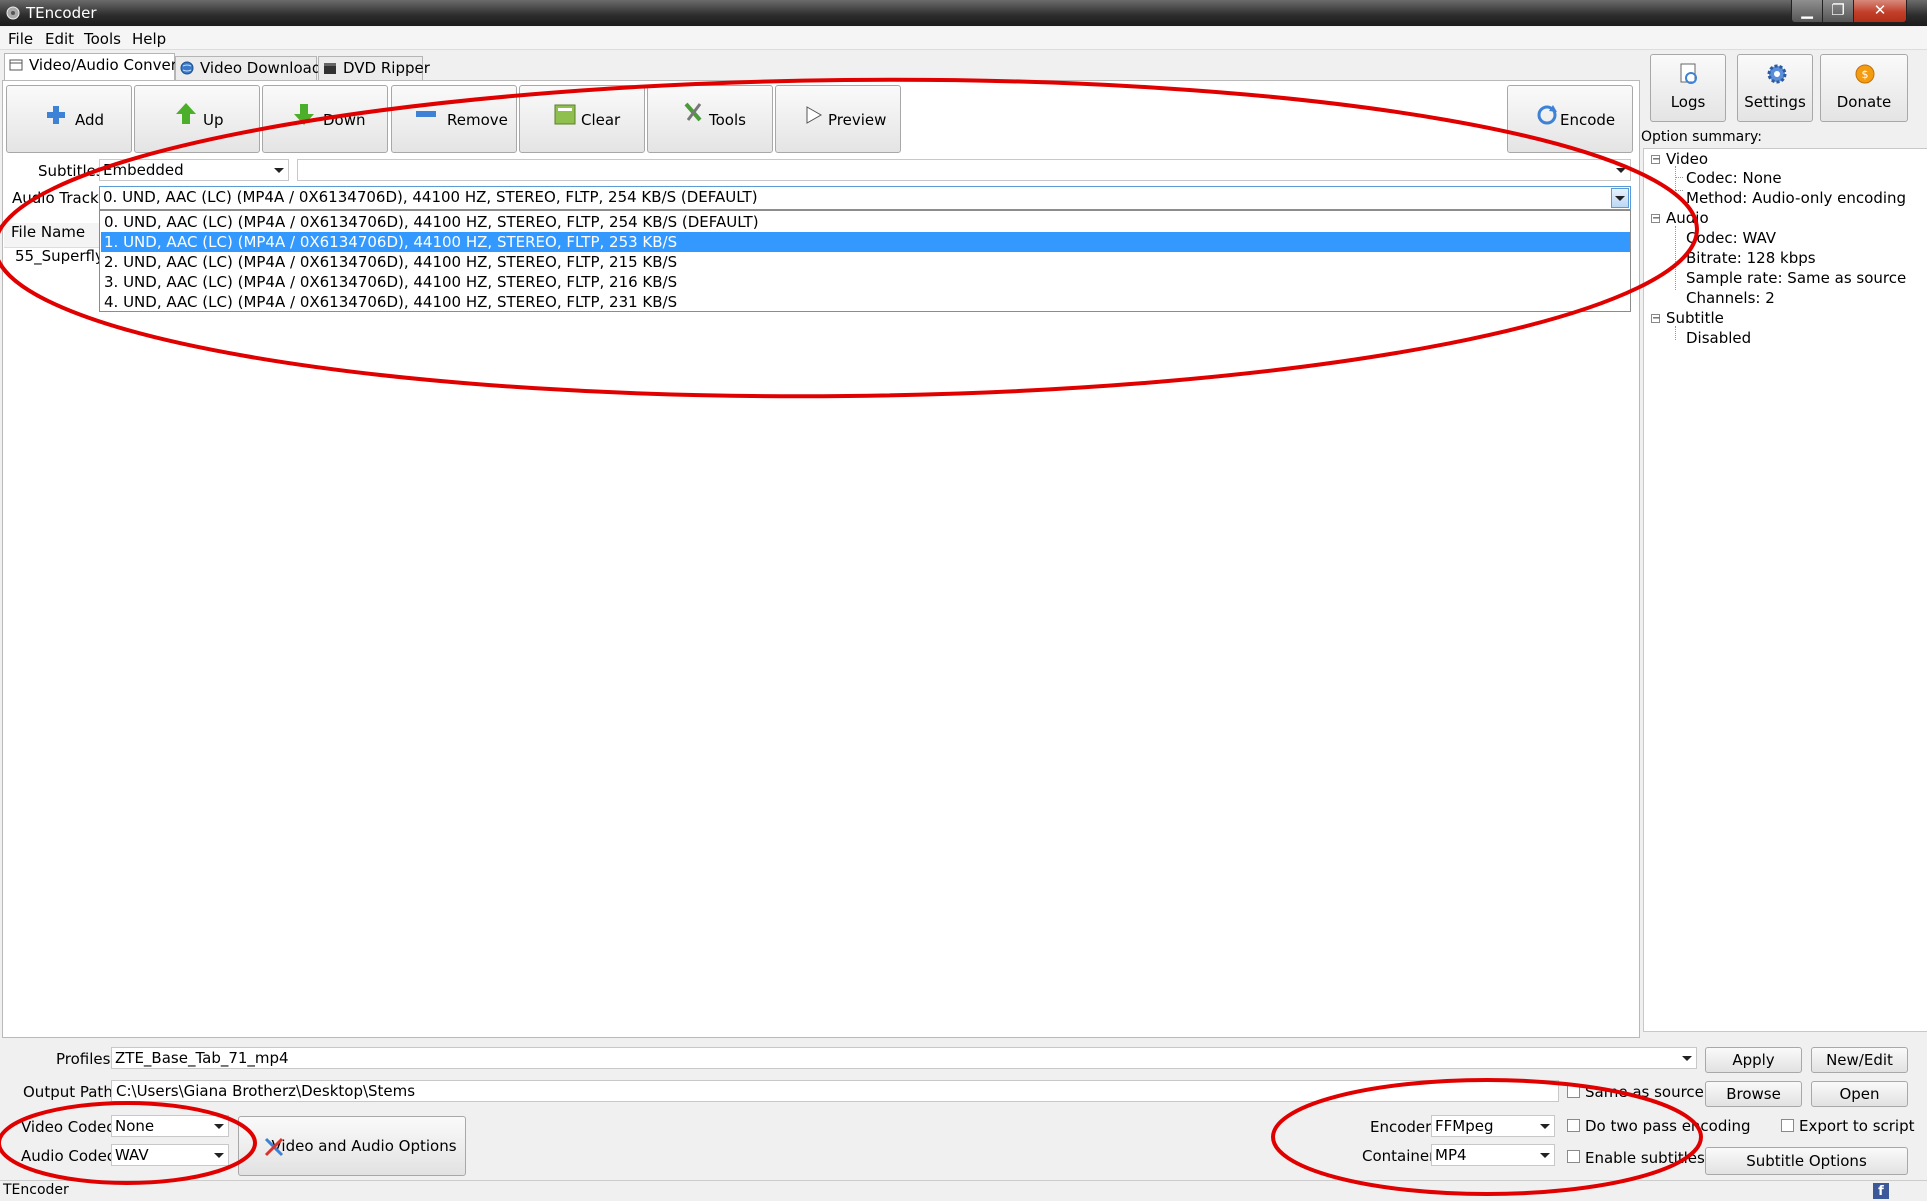 This screenshot has width=1927, height=1201. I want to click on audio-track-label: Audio Track:, so click(58, 198).